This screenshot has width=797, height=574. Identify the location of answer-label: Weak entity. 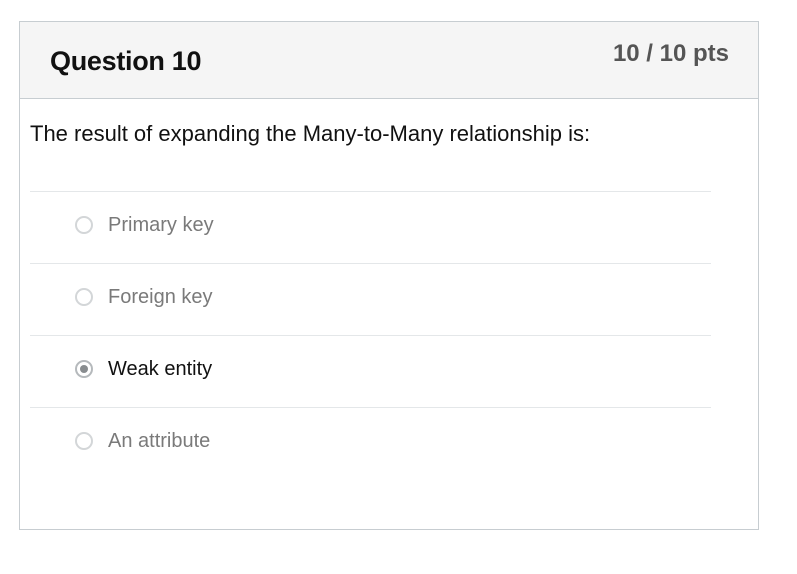
(160, 369).